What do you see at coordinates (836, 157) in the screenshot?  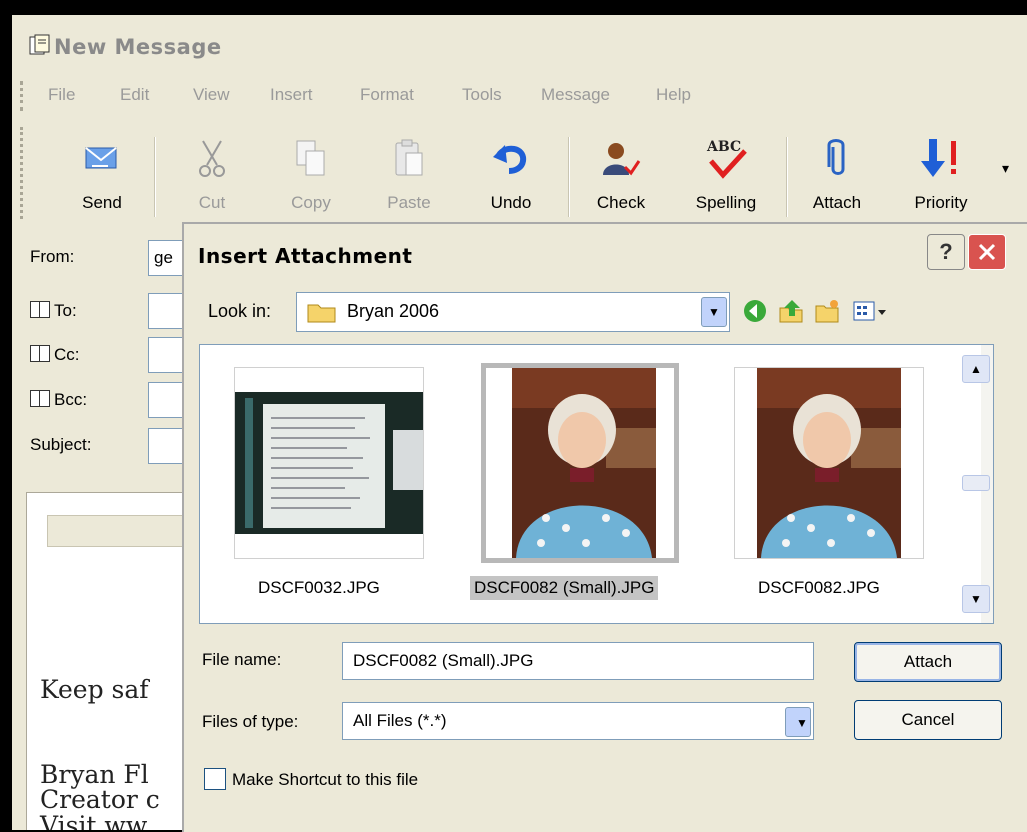 I see `paperclip-icon` at bounding box center [836, 157].